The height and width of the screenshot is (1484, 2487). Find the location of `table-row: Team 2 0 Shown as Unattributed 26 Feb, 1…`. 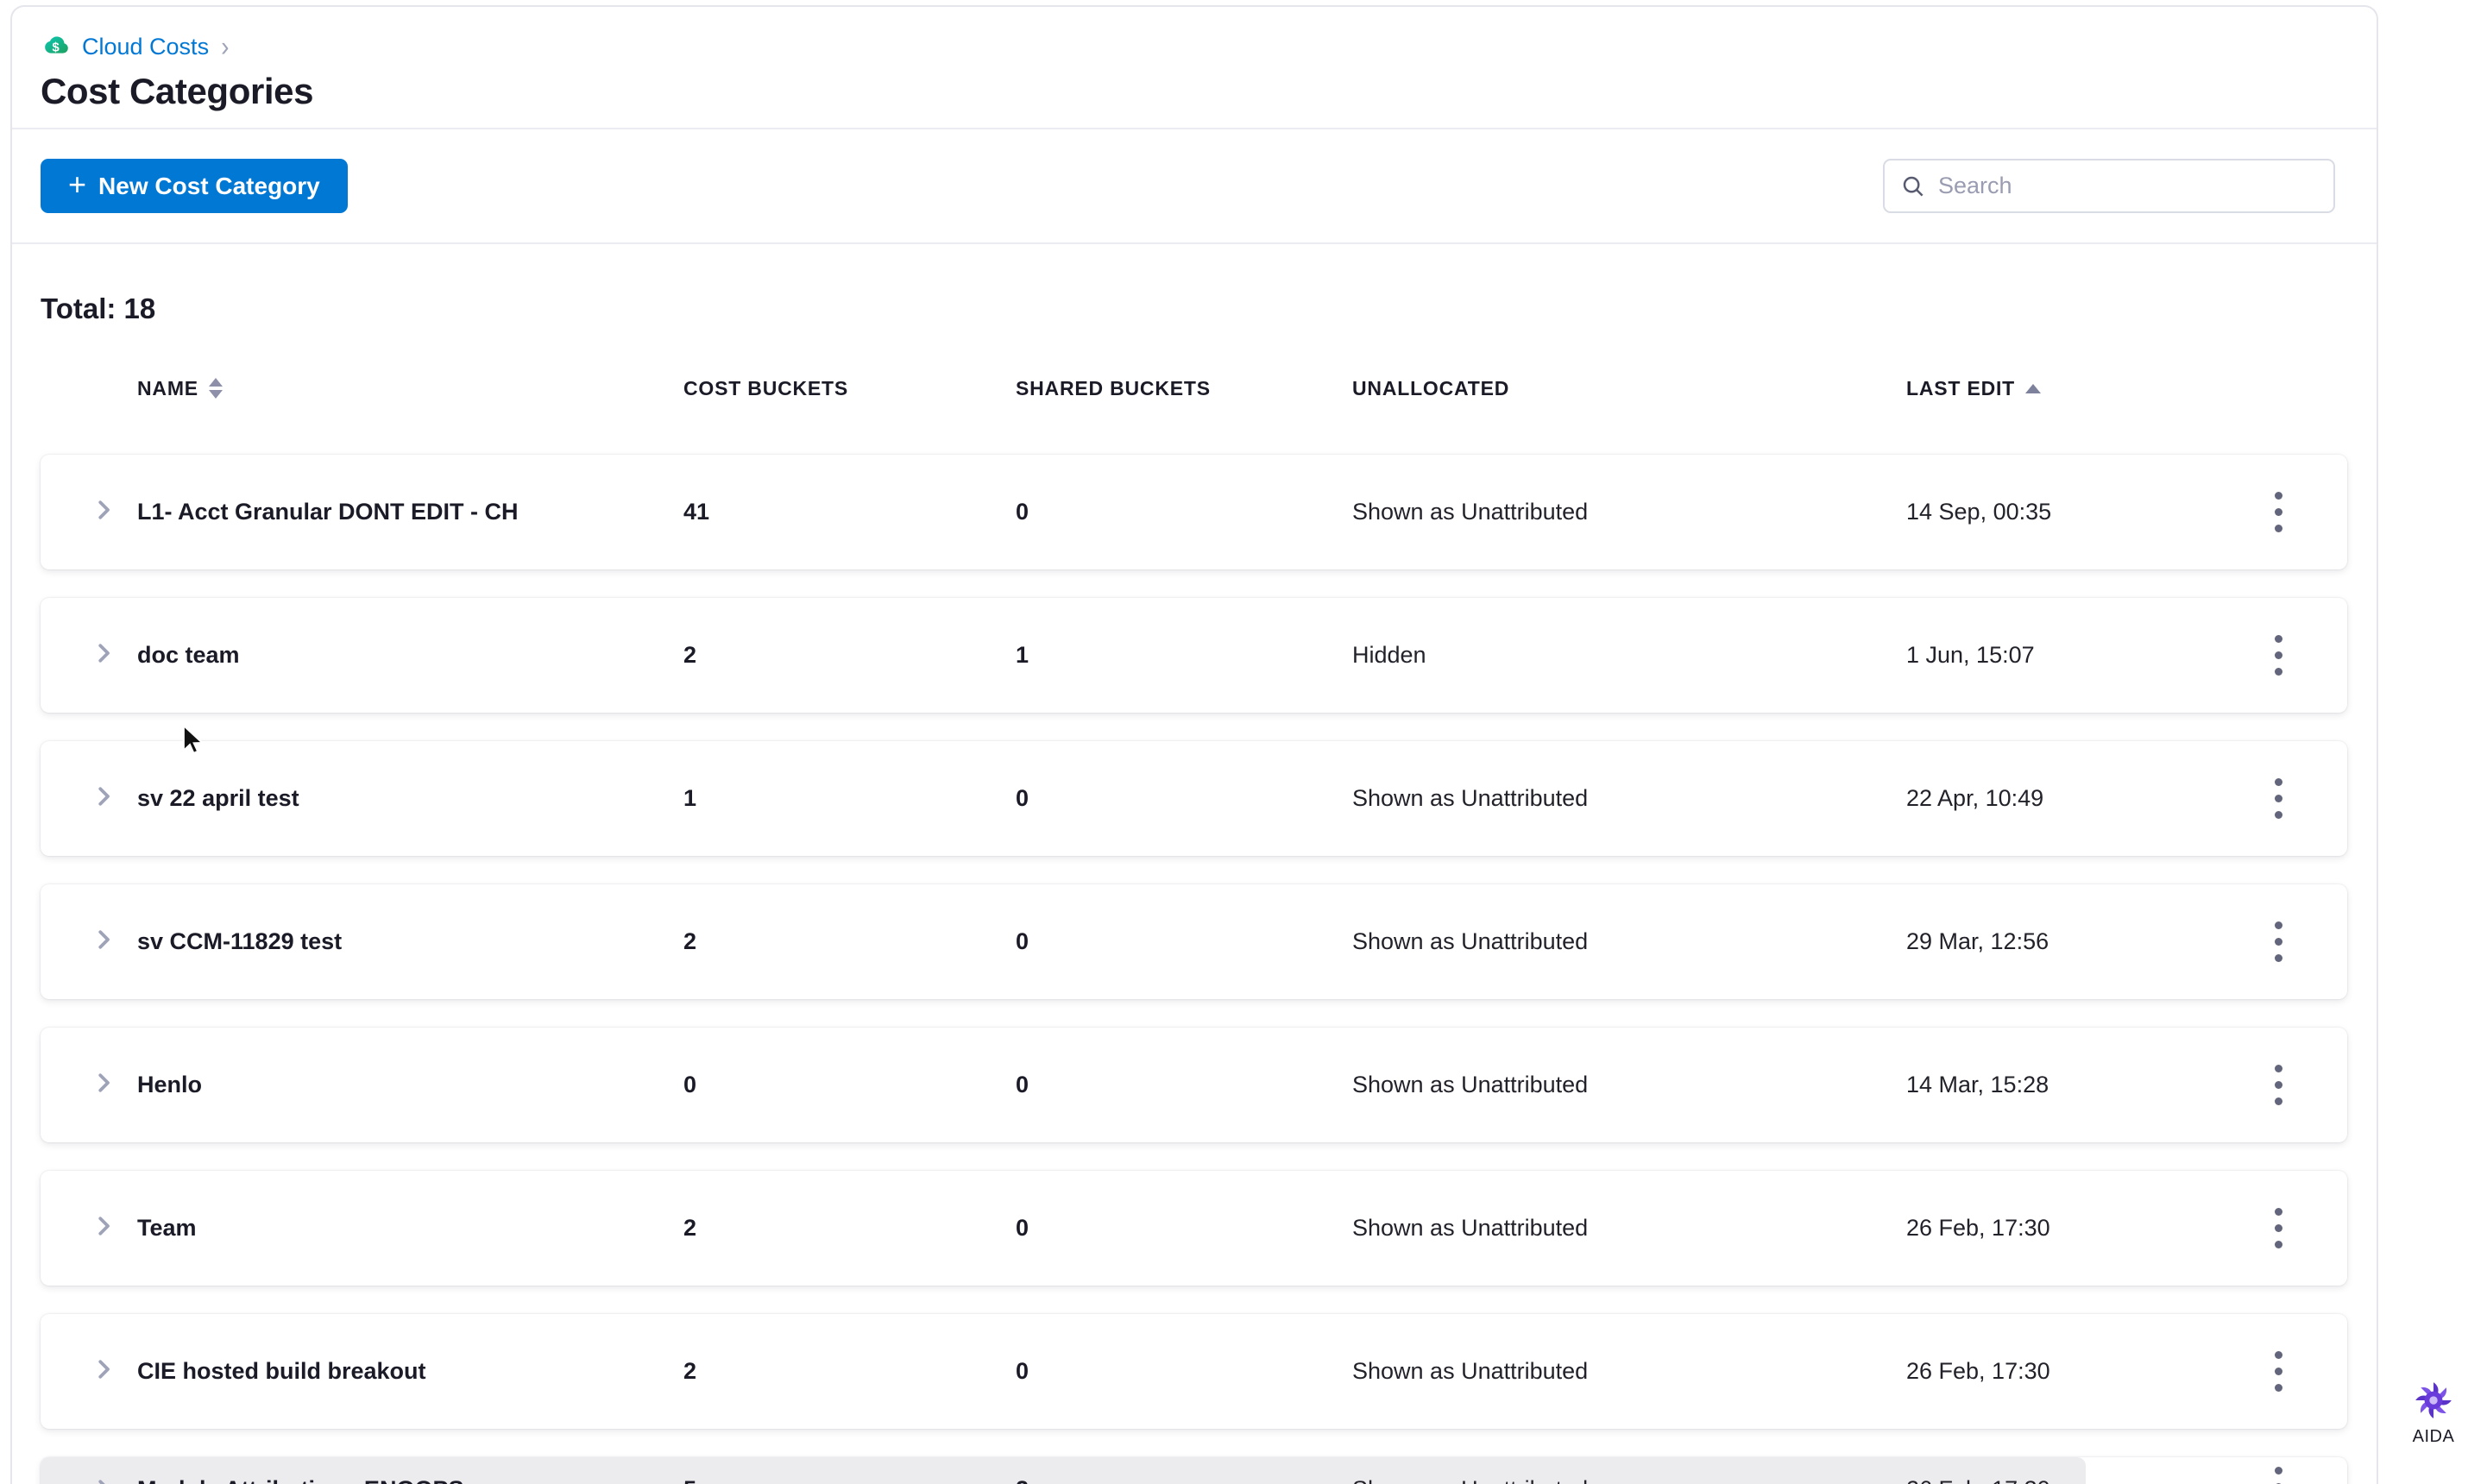

table-row: Team 2 0 Shown as Unattributed 26 Feb, 1… is located at coordinates (1194, 1228).